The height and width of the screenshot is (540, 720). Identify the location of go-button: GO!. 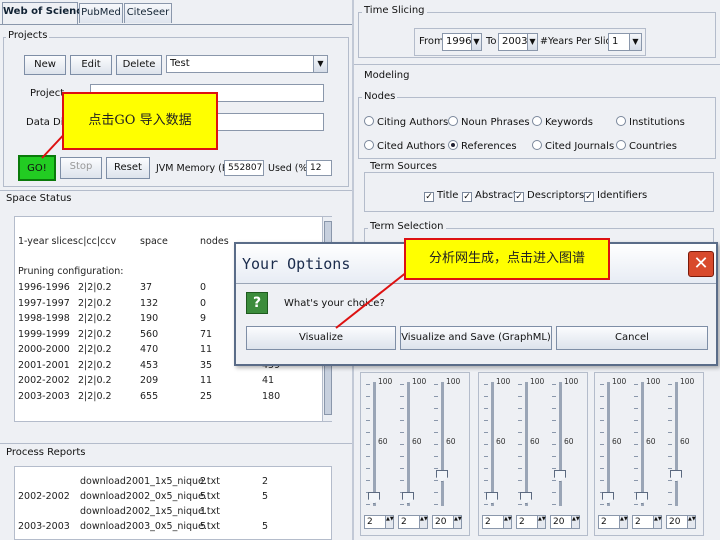
(37, 168).